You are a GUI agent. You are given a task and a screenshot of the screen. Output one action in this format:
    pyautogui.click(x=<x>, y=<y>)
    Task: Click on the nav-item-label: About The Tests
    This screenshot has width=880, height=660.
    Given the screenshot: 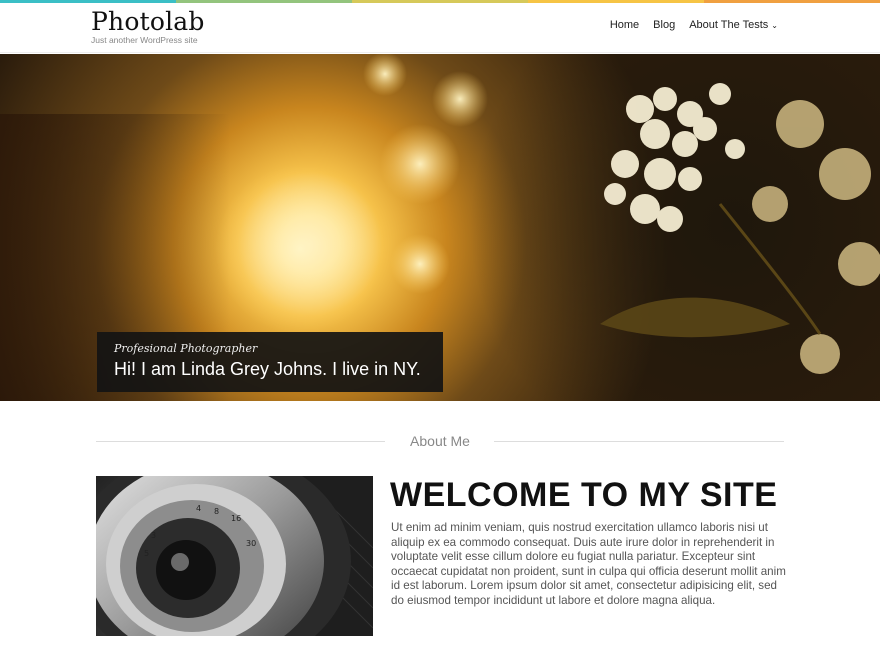 What is the action you would take?
    pyautogui.click(x=729, y=25)
    